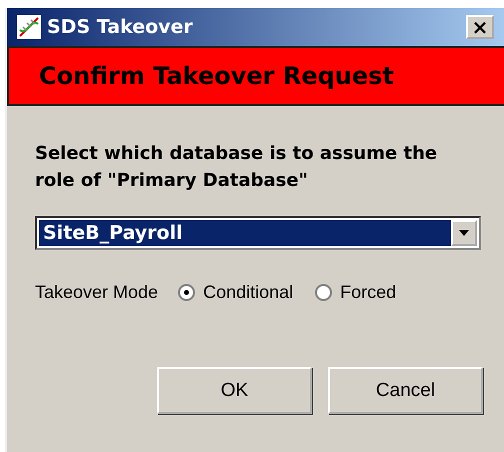 This screenshot has width=504, height=452. Describe the element at coordinates (234, 390) in the screenshot. I see `ok-button: OK` at that location.